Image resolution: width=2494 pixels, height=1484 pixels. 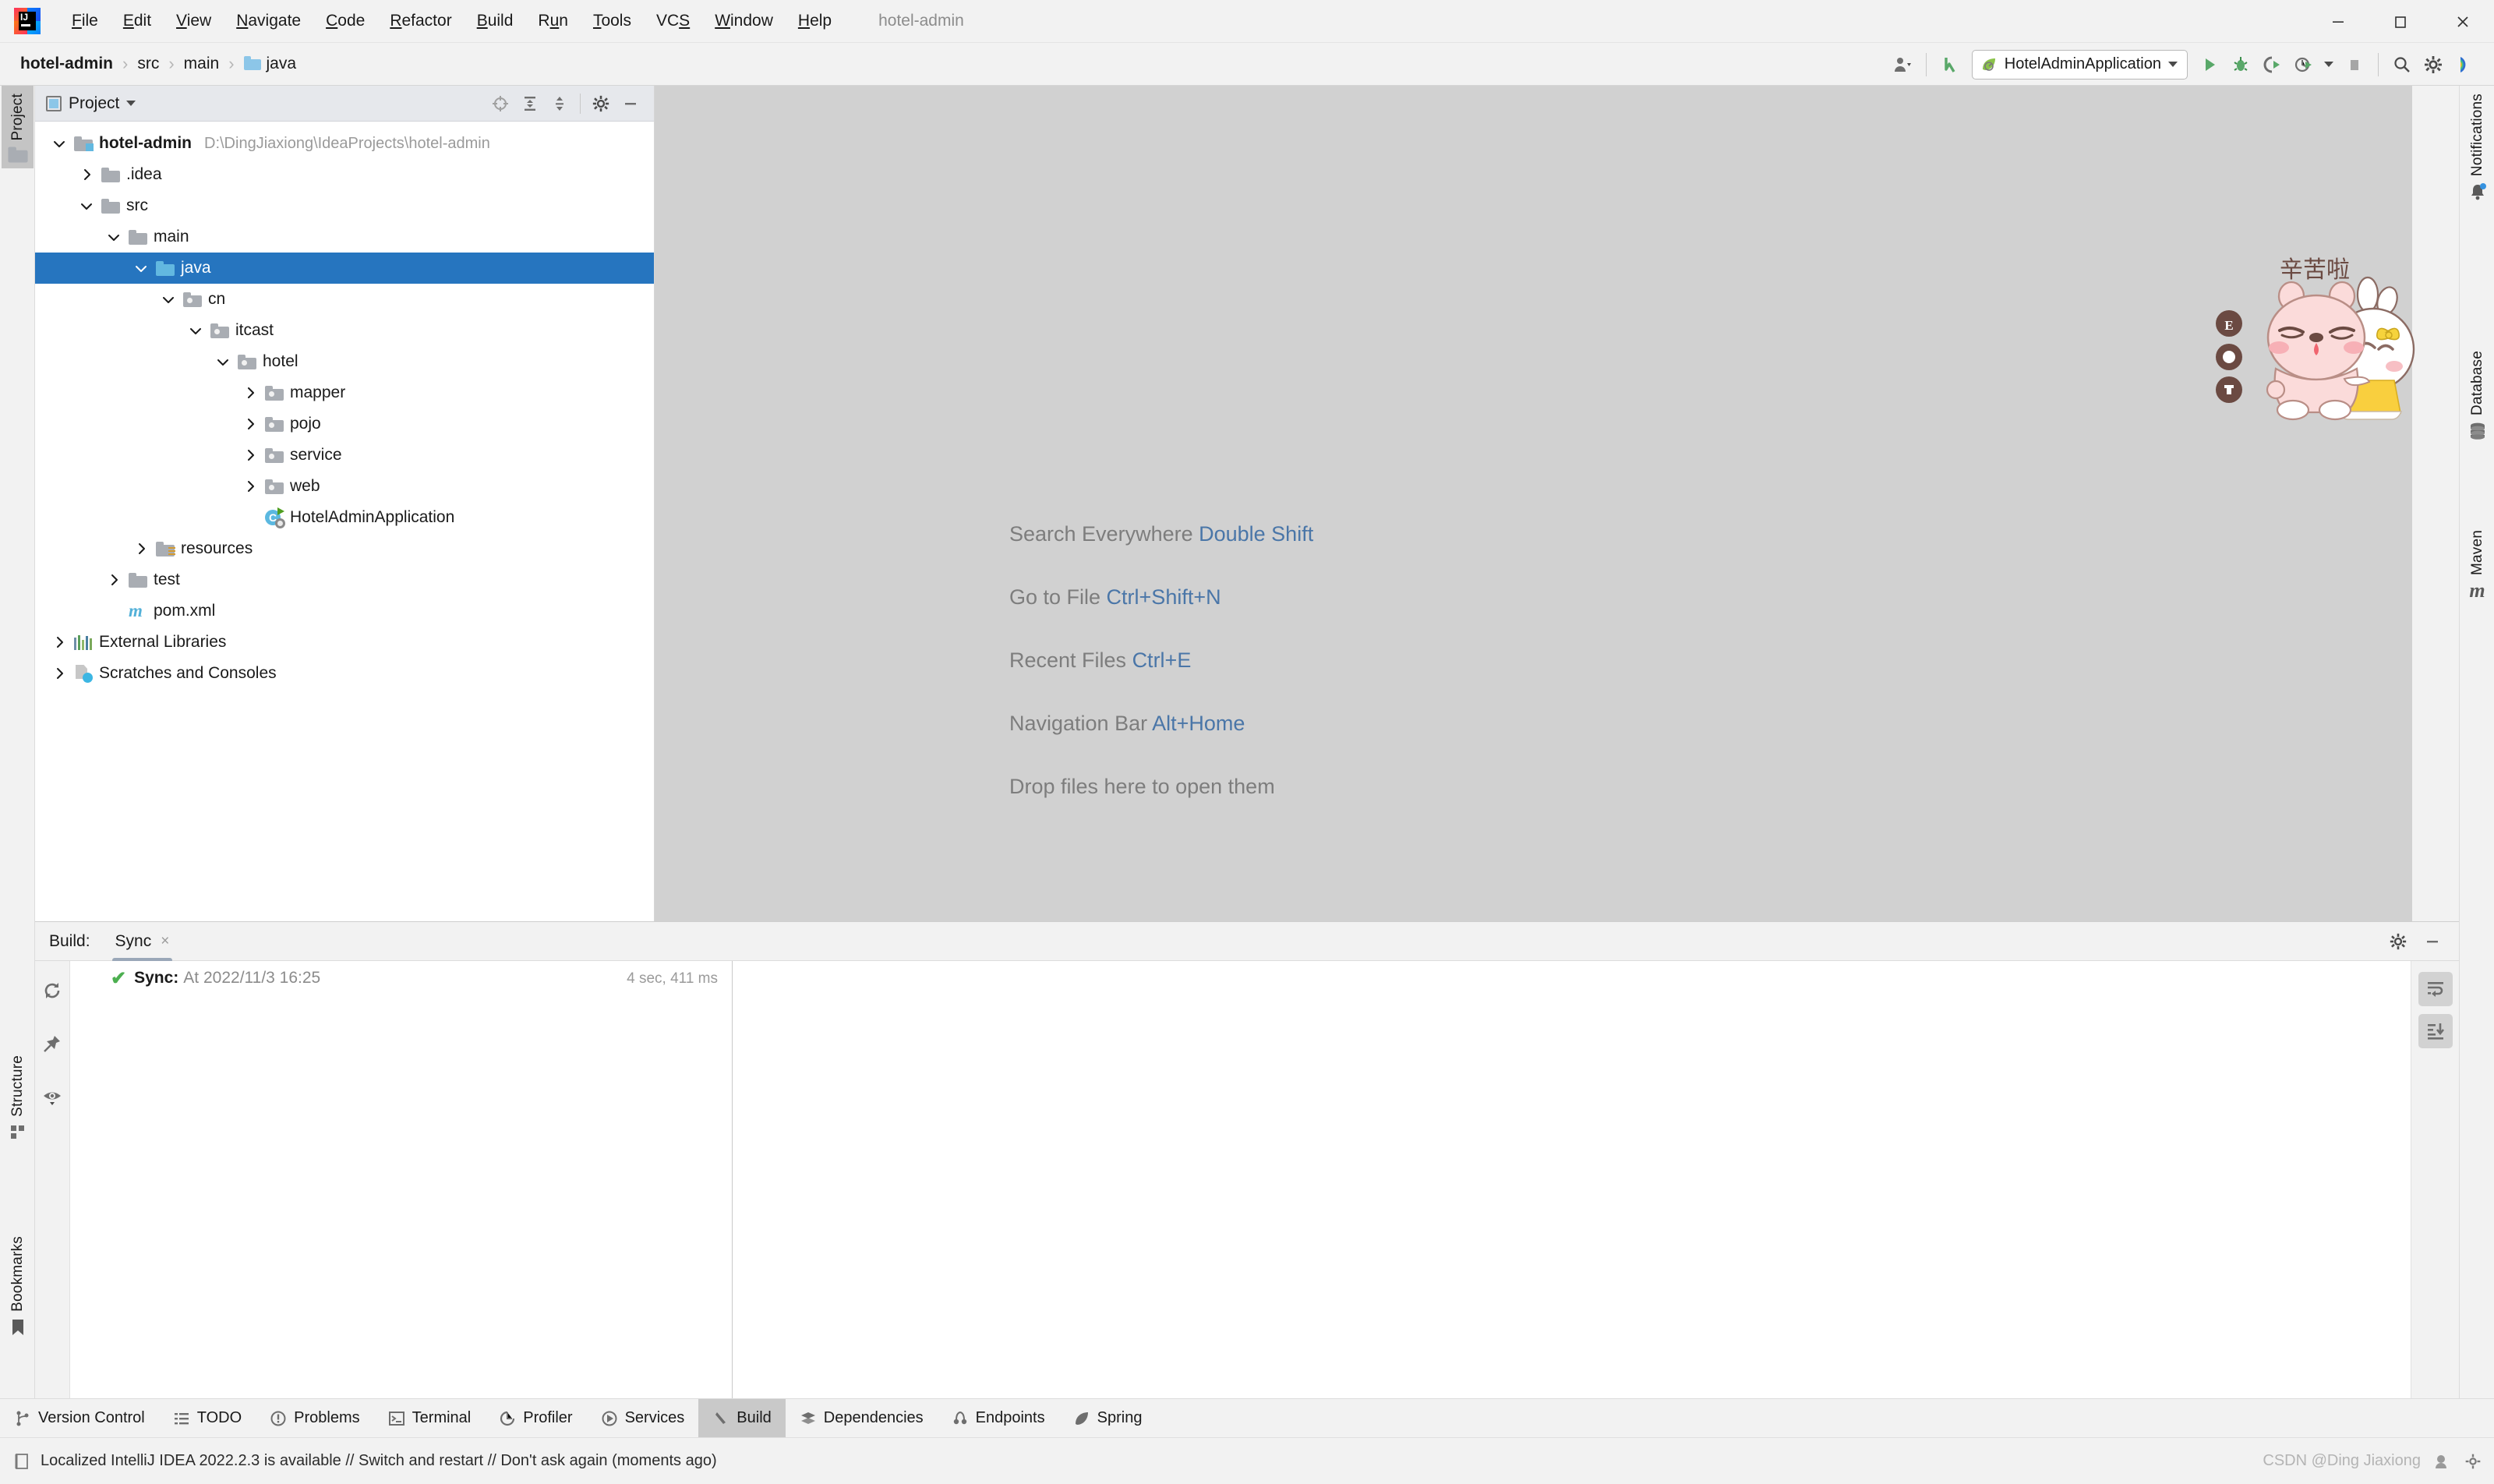 I want to click on scroll-to-end-icon, so click(x=2435, y=1031).